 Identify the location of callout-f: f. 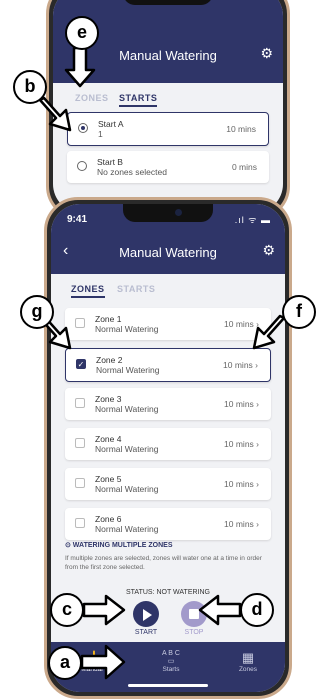
(299, 312).